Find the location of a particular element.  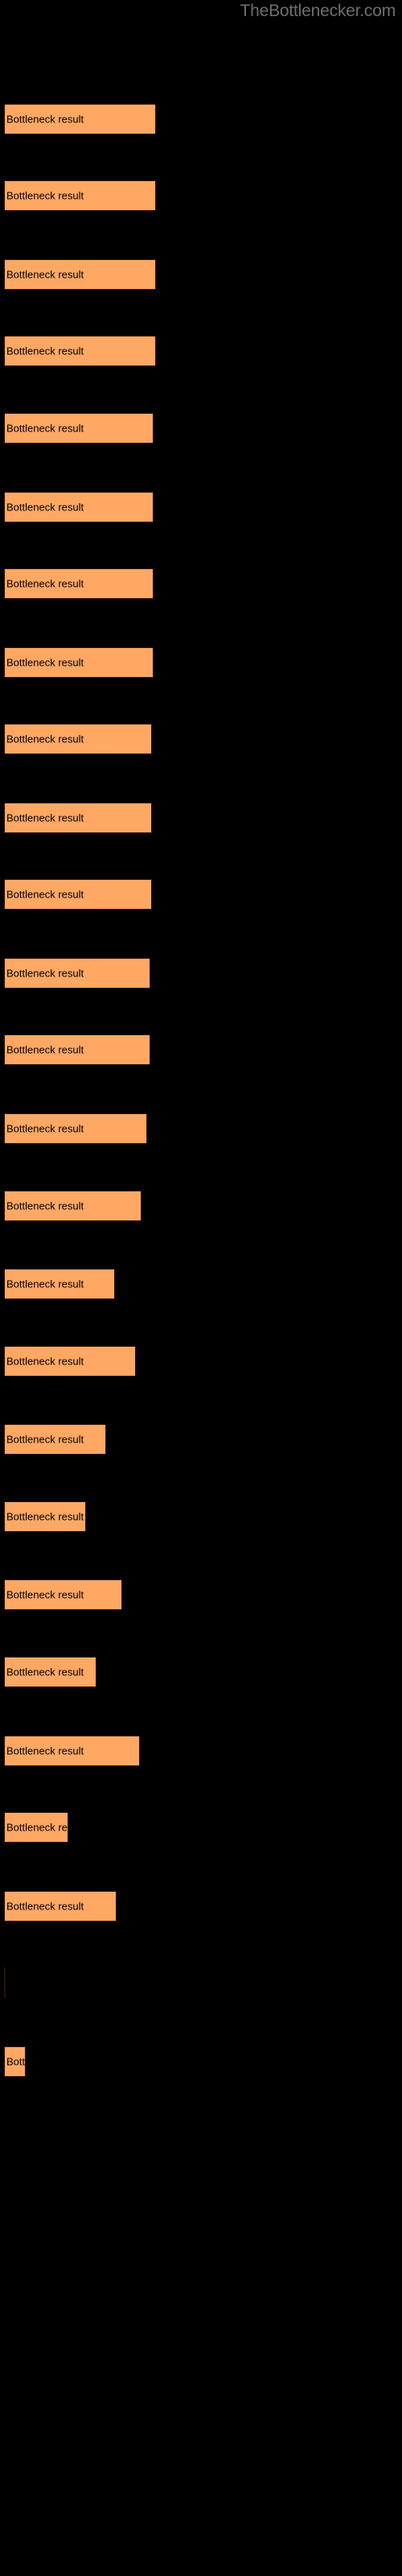

bottleneck-bar-13: Bottleneck result is located at coordinates (77, 1049).